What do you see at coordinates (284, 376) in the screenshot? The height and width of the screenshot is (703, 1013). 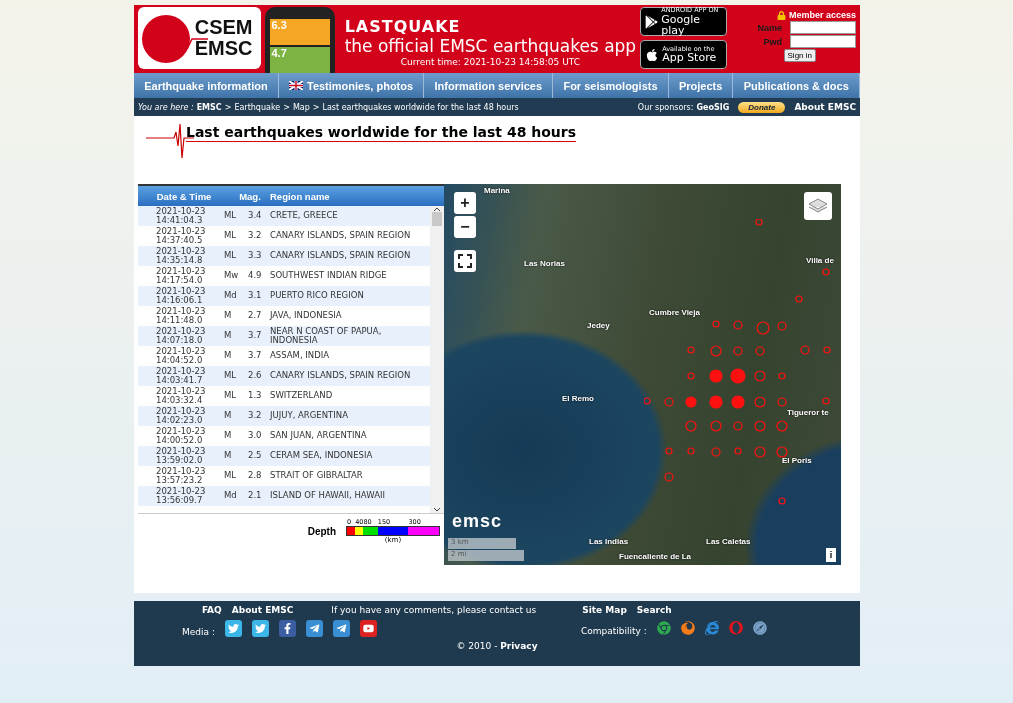 I see `table-row: 2021-10-23 14:03:41.7 ML 2.6 CANARY ISLANDS, SPAIN REGION` at bounding box center [284, 376].